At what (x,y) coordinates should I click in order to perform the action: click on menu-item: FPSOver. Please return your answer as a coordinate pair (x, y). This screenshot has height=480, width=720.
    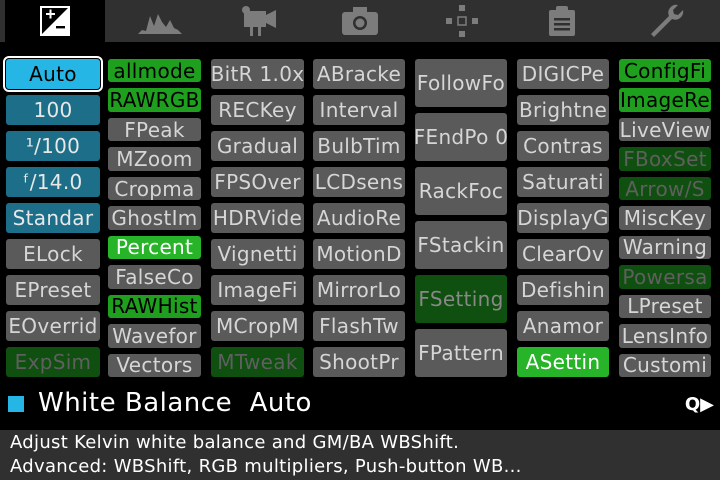
    Looking at the image, I should click on (257, 182).